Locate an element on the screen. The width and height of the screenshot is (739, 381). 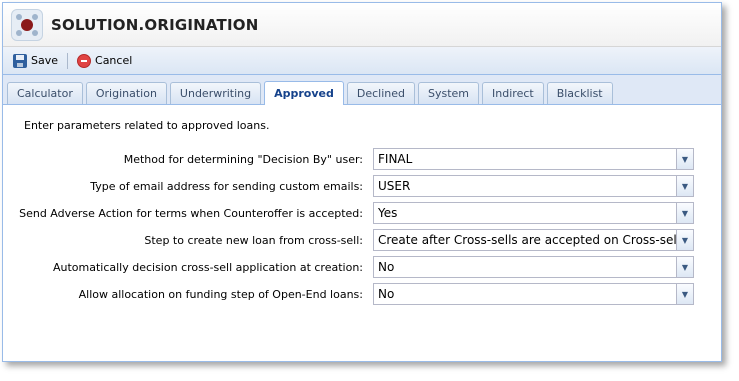
title-bar: SOLUTION.ORIGINATION is located at coordinates (362, 25).